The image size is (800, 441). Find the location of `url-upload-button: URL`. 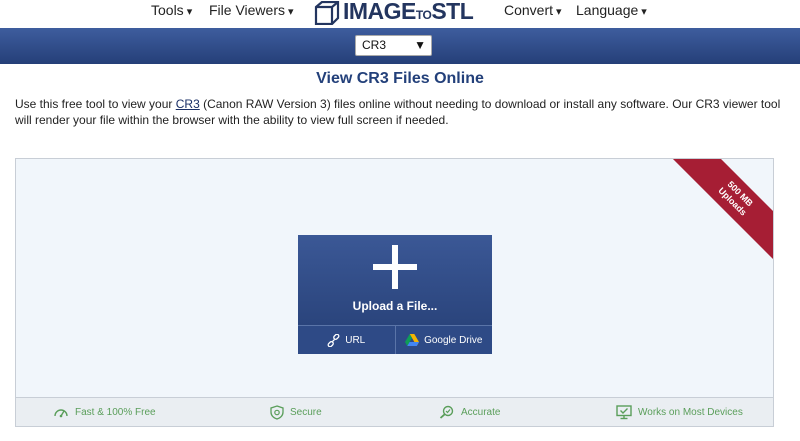

url-upload-button: URL is located at coordinates (346, 340).